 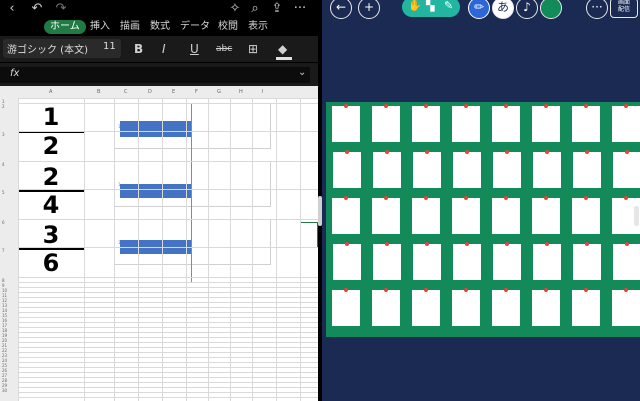 What do you see at coordinates (3, 250) in the screenshot?
I see `row-header-label: 7` at bounding box center [3, 250].